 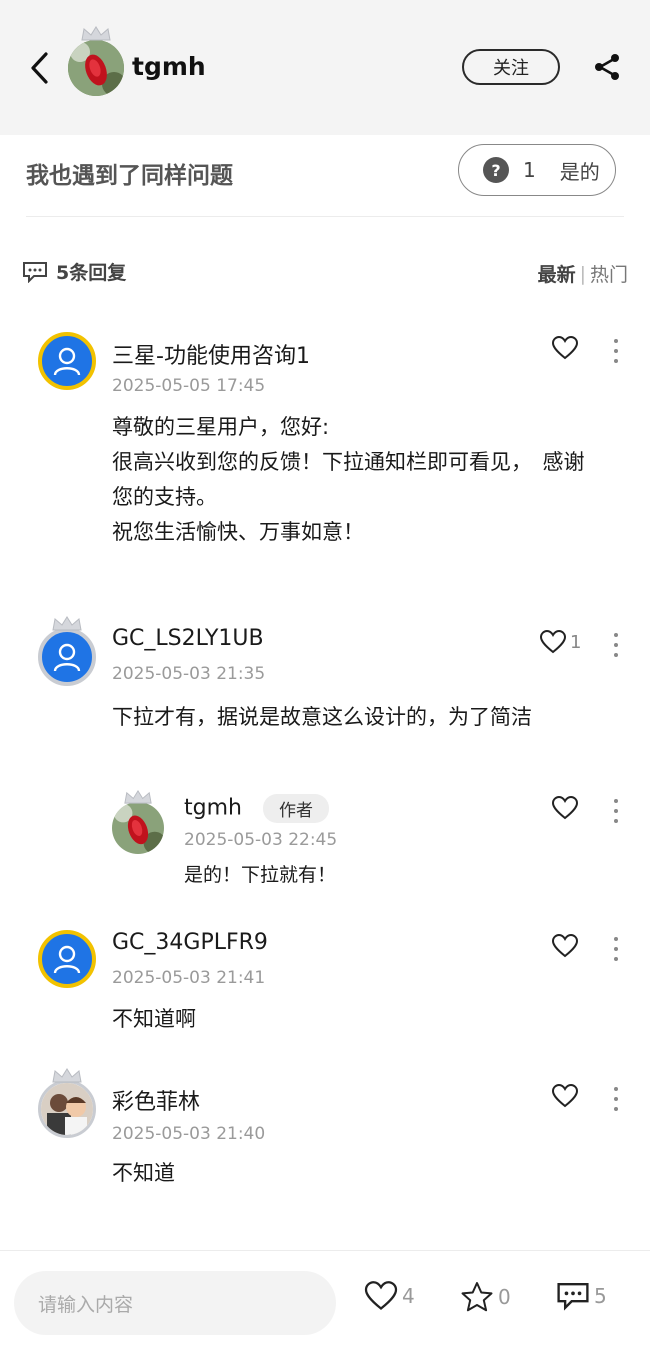 What do you see at coordinates (189, 1134) in the screenshot?
I see `comment-date: 2025-05-03 21:40` at bounding box center [189, 1134].